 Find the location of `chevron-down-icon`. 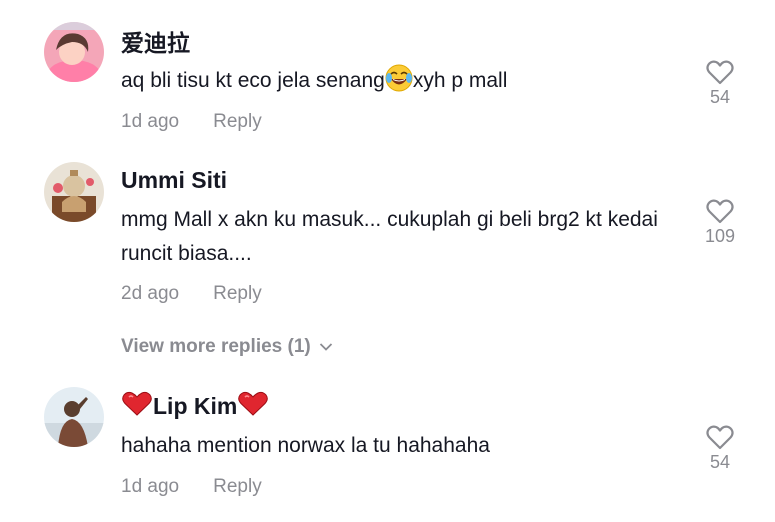

chevron-down-icon is located at coordinates (325, 347).